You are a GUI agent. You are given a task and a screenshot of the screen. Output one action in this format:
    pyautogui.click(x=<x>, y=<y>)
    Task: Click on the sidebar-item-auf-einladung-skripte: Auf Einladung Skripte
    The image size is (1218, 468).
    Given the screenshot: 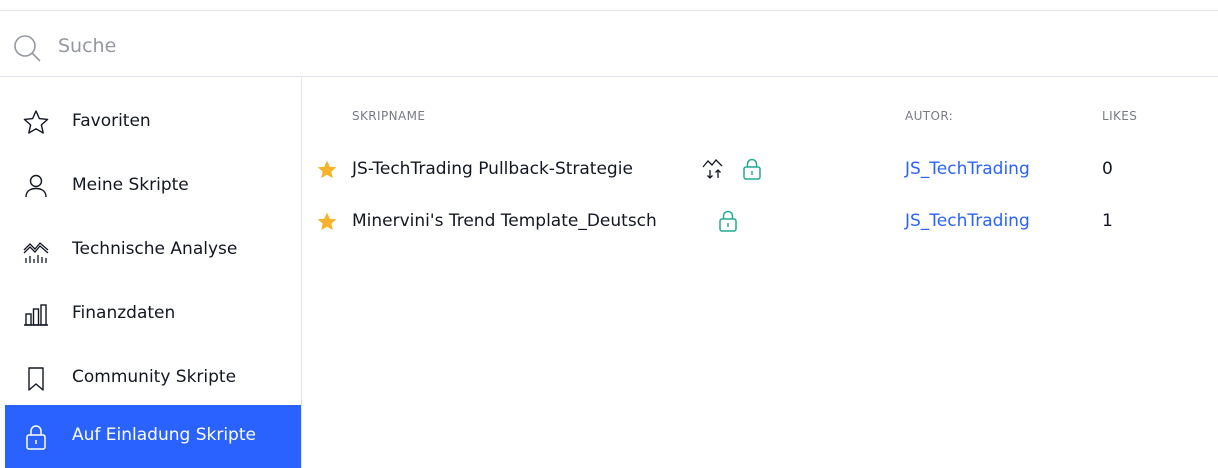 What is the action you would take?
    pyautogui.click(x=153, y=436)
    